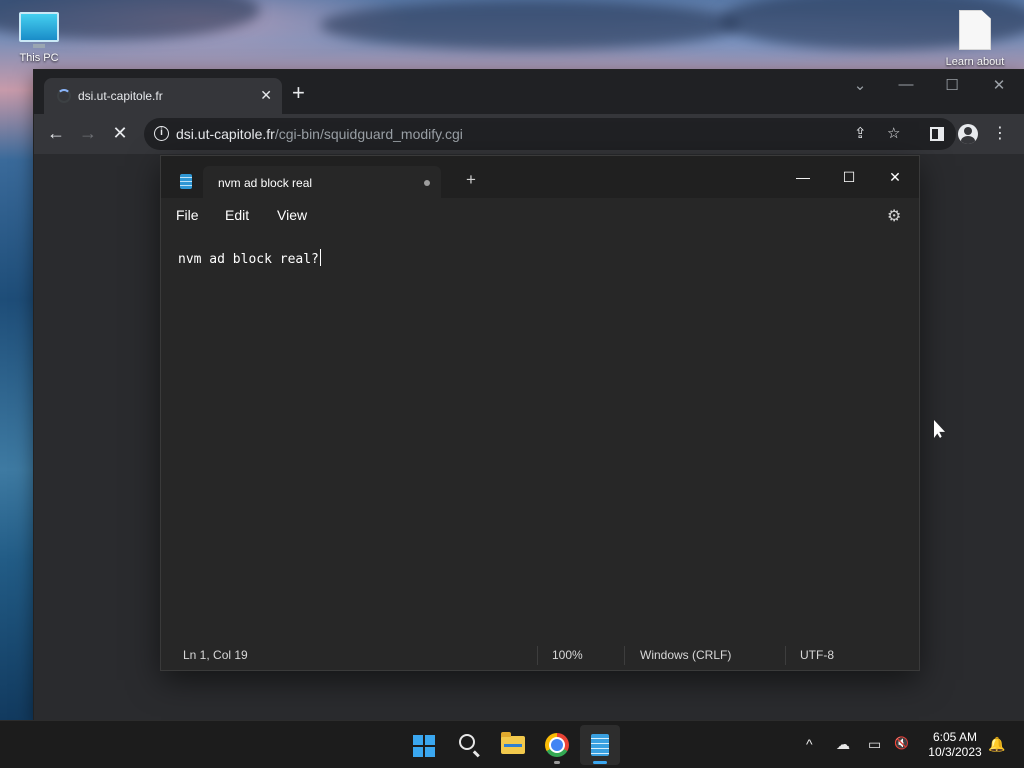 This screenshot has height=768, width=1024. What do you see at coordinates (266, 95) in the screenshot?
I see `tab-close-icon: ✕` at bounding box center [266, 95].